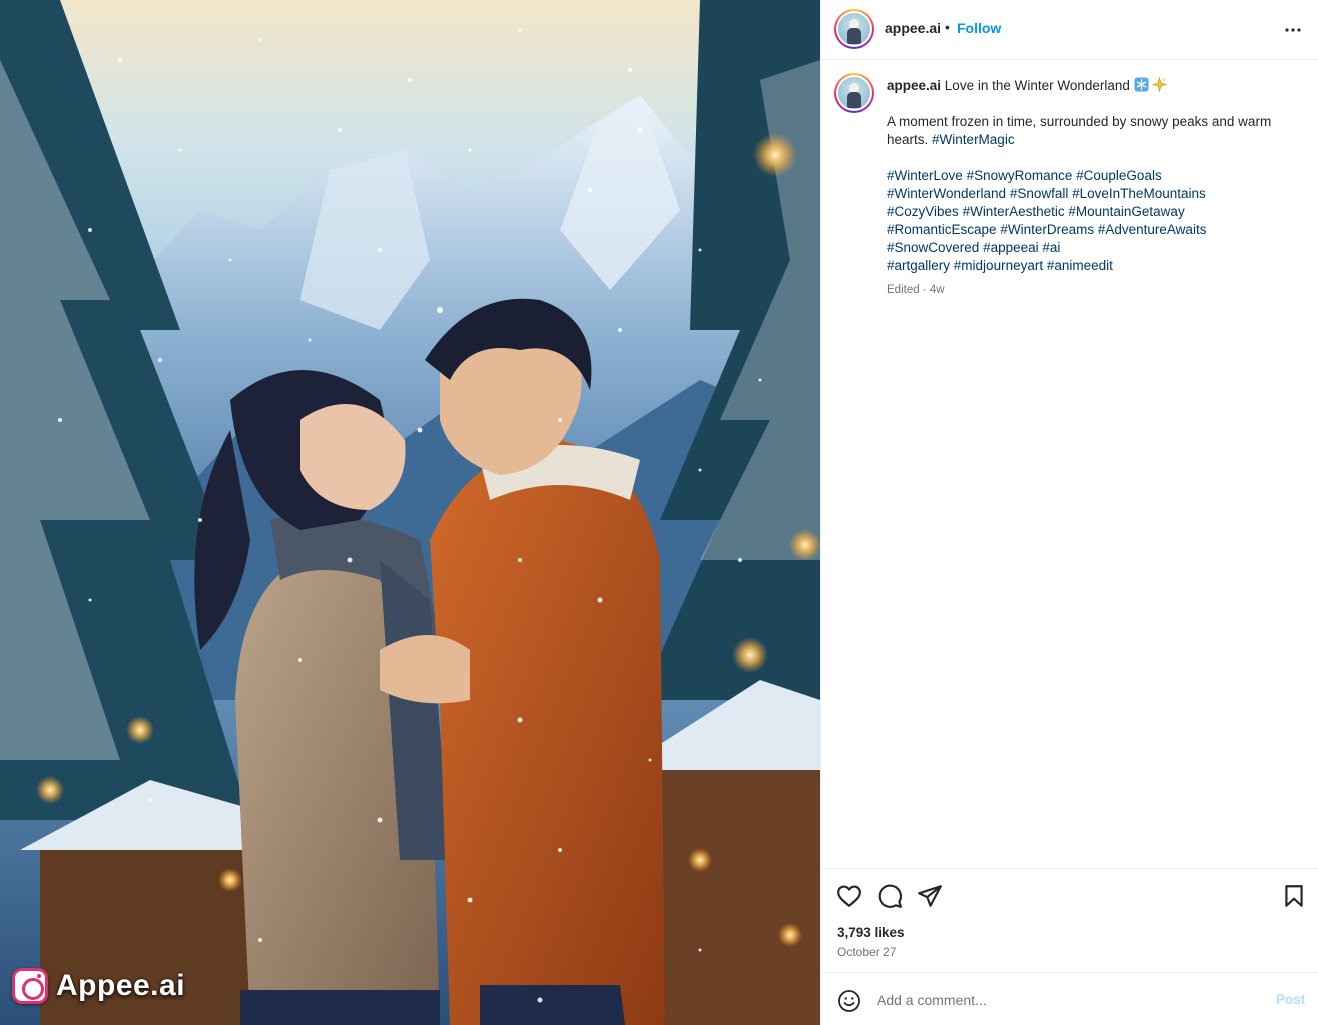 This screenshot has width=1318, height=1025. Describe the element at coordinates (1069, 920) in the screenshot. I see `action-bar: 3,793 likes October 27` at that location.